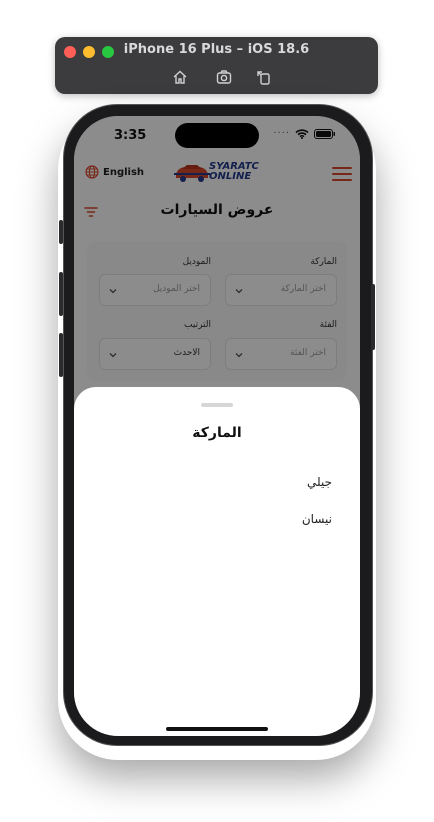 This screenshot has height=822, width=434. I want to click on sheet-grabber, so click(217, 405).